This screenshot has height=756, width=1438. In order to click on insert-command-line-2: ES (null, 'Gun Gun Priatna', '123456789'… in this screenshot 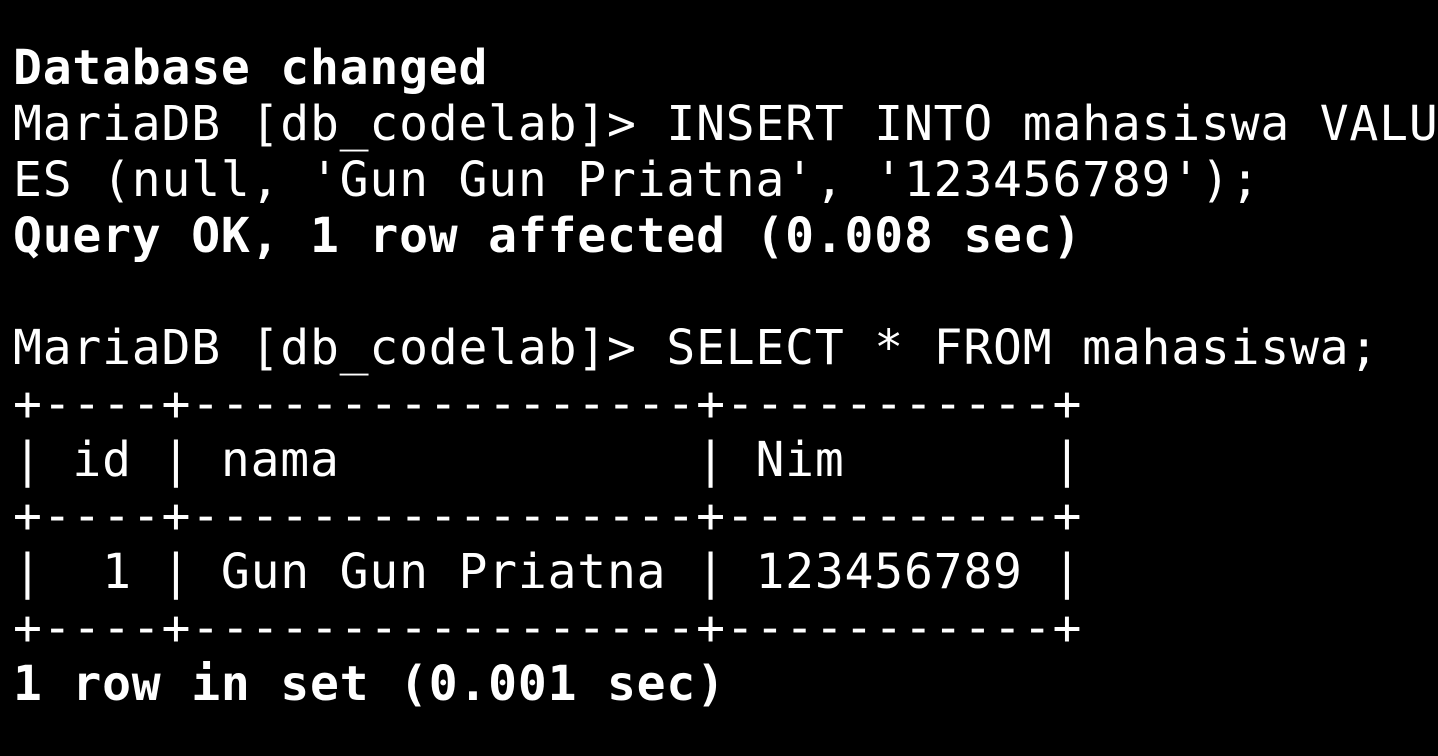, I will do `click(637, 180)`.